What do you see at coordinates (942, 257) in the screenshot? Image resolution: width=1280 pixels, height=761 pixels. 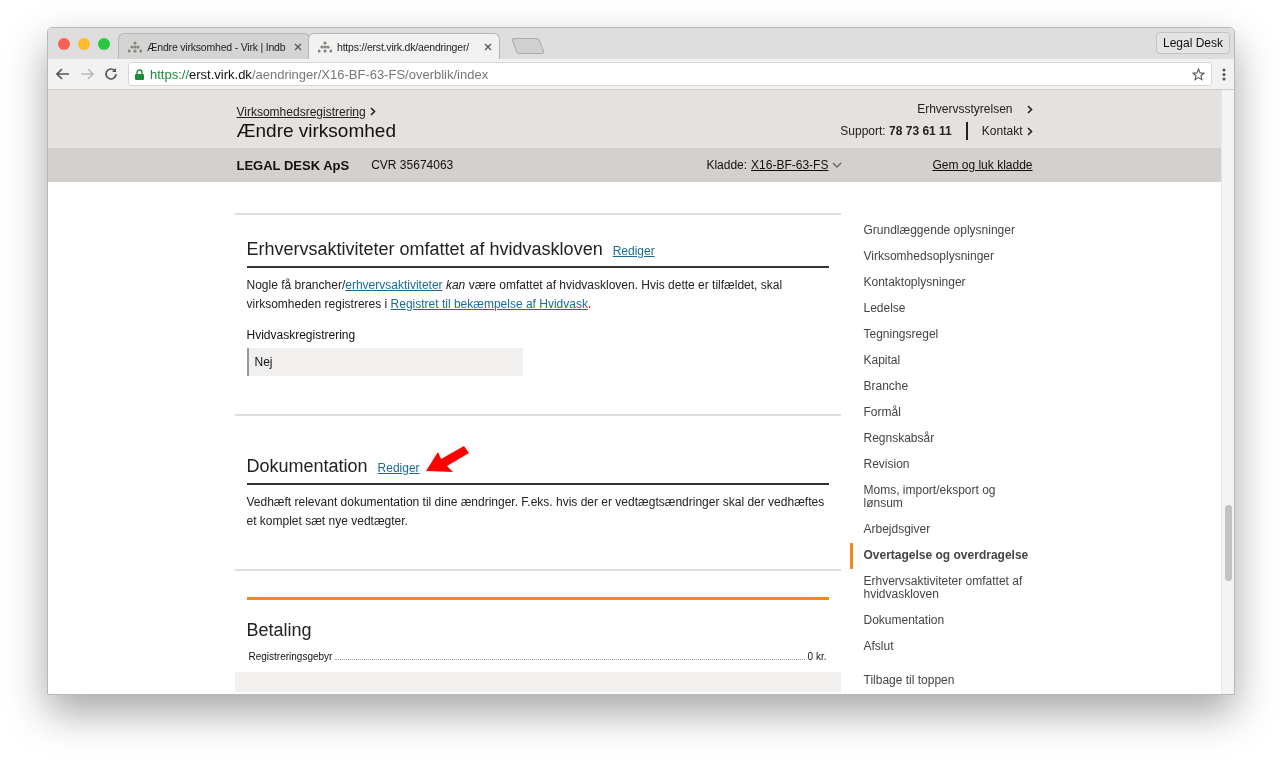 I see `nav-item: Virksomhedsoplysninger` at bounding box center [942, 257].